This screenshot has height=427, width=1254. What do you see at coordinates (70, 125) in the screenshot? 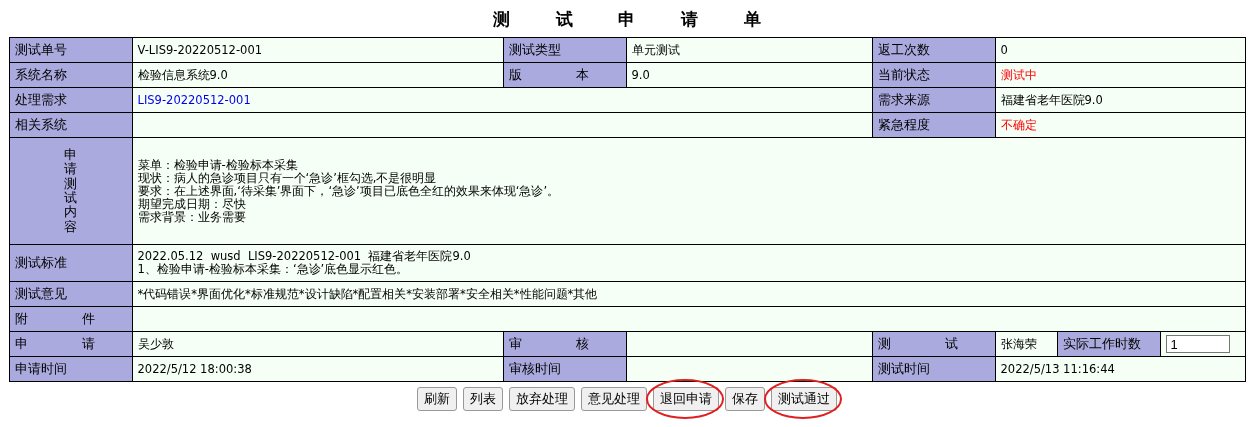
I see `field-label: 相关系统` at bounding box center [70, 125].